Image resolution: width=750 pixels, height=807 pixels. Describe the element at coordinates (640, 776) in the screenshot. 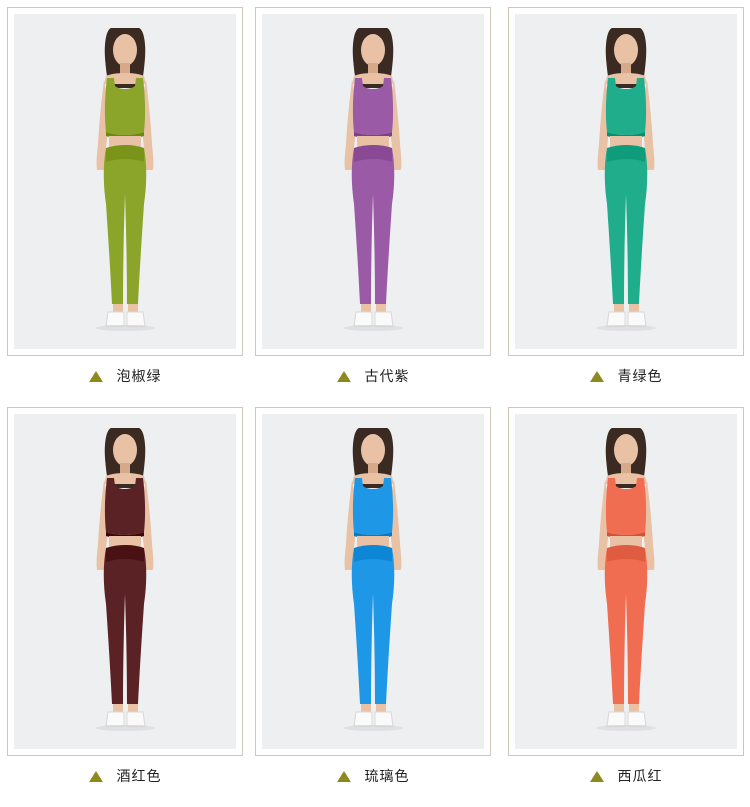

I see `color-label: 西瓜红` at that location.